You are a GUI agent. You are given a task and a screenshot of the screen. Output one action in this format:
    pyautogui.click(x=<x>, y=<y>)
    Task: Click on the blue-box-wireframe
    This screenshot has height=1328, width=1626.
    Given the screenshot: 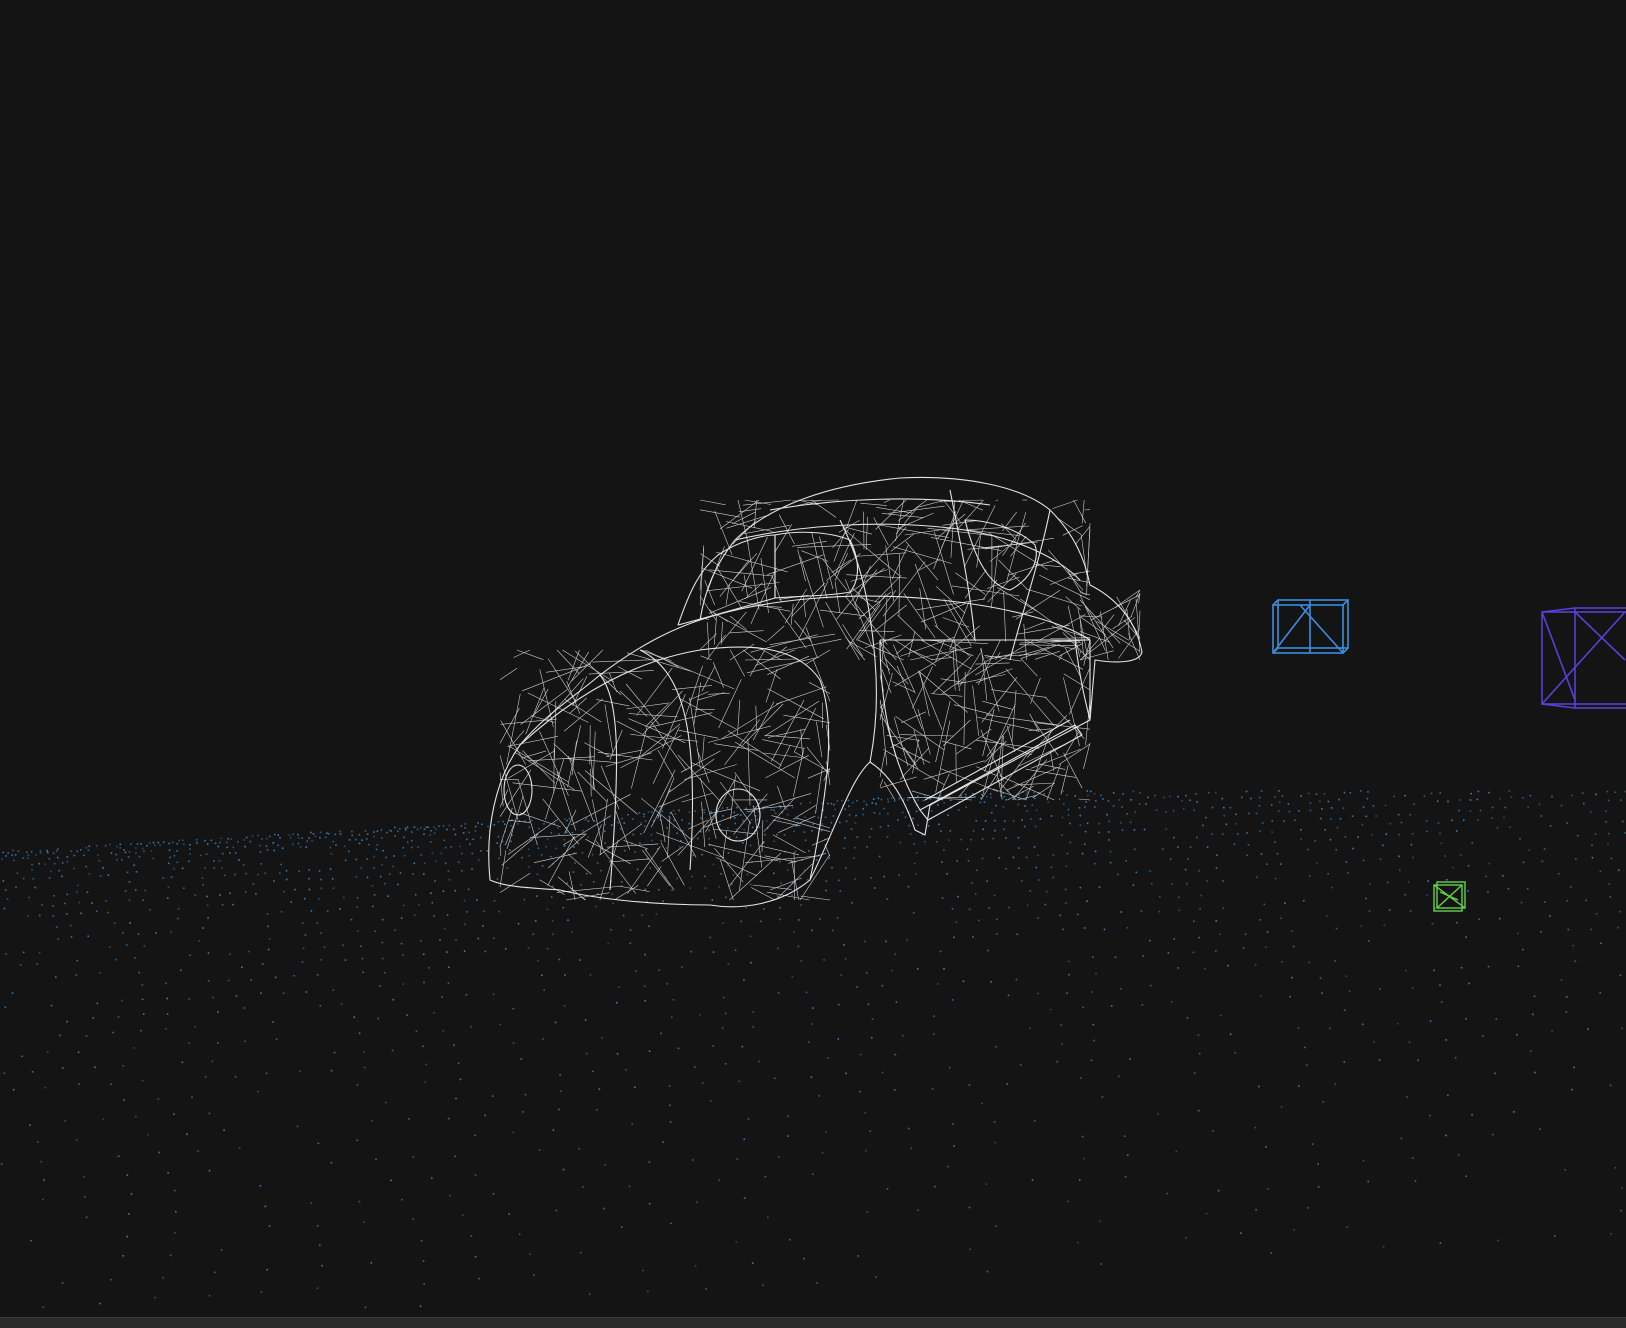 What is the action you would take?
    pyautogui.click(x=1310, y=626)
    